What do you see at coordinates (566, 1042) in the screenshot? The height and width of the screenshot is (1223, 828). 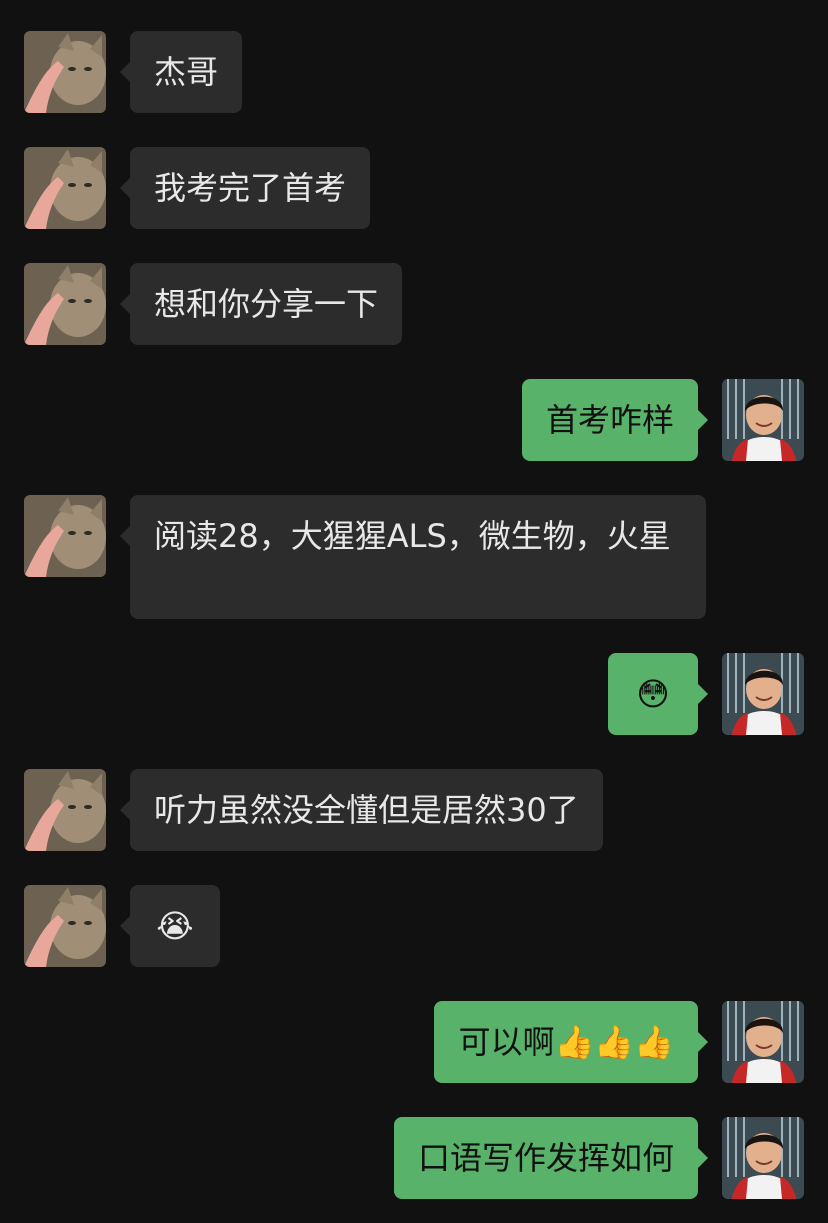 I see `message-text: 可以啊👍👍👍` at bounding box center [566, 1042].